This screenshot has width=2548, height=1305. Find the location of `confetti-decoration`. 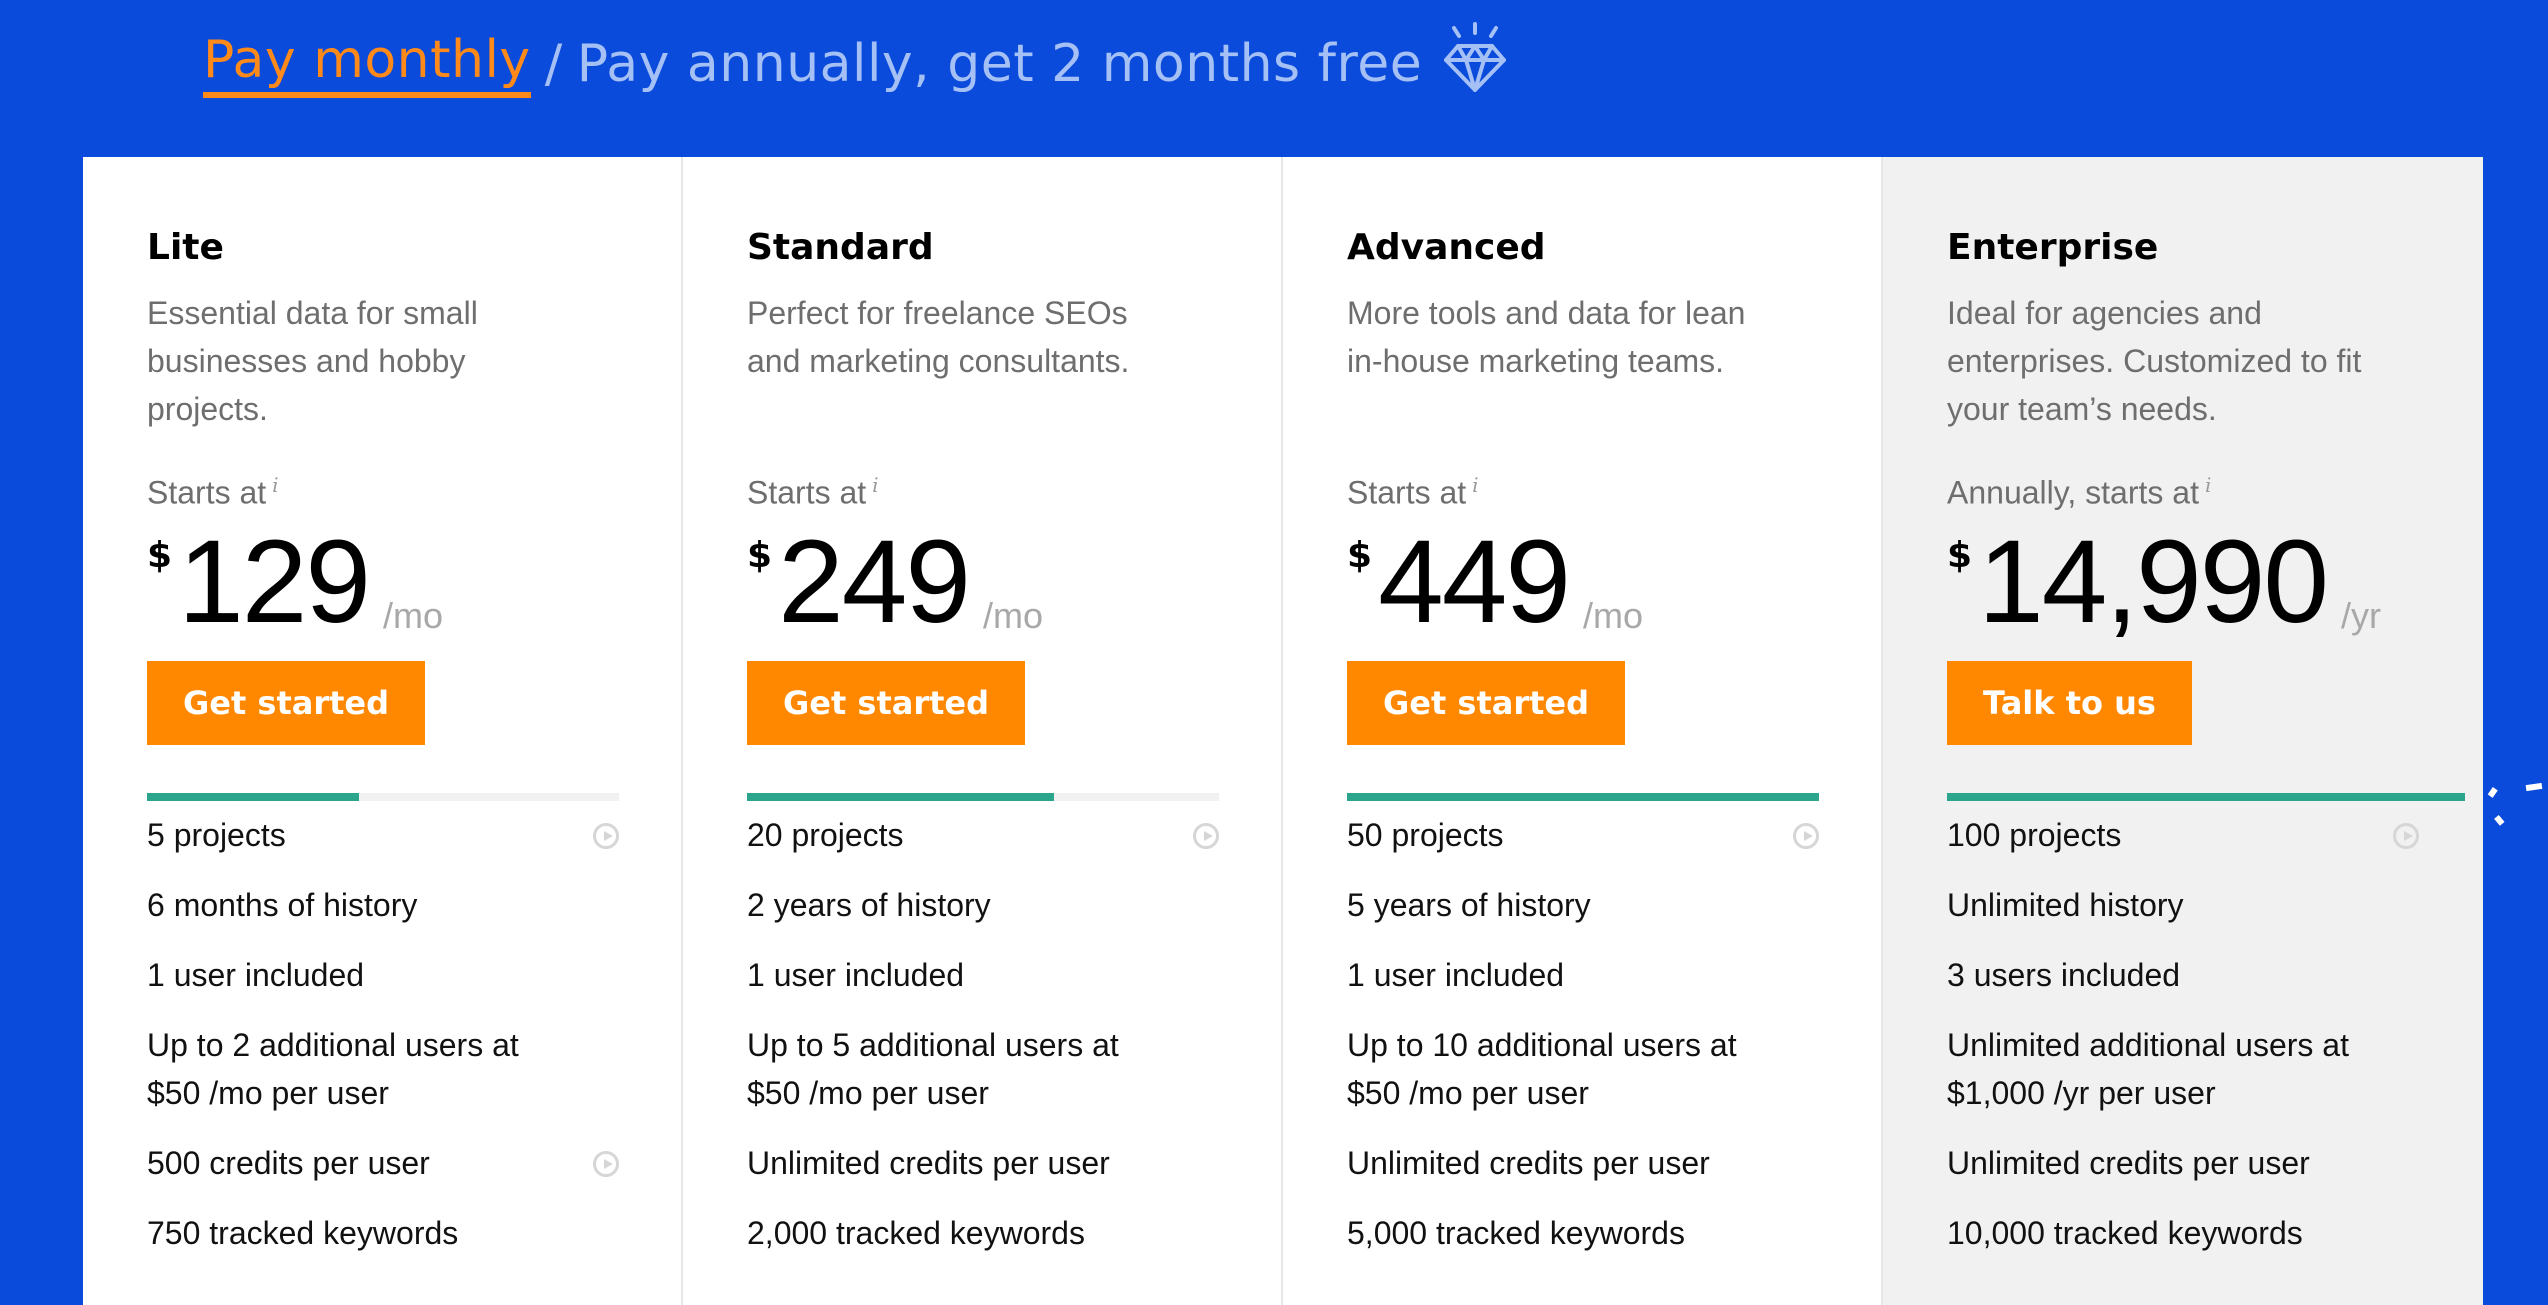

confetti-decoration is located at coordinates (2515, 804).